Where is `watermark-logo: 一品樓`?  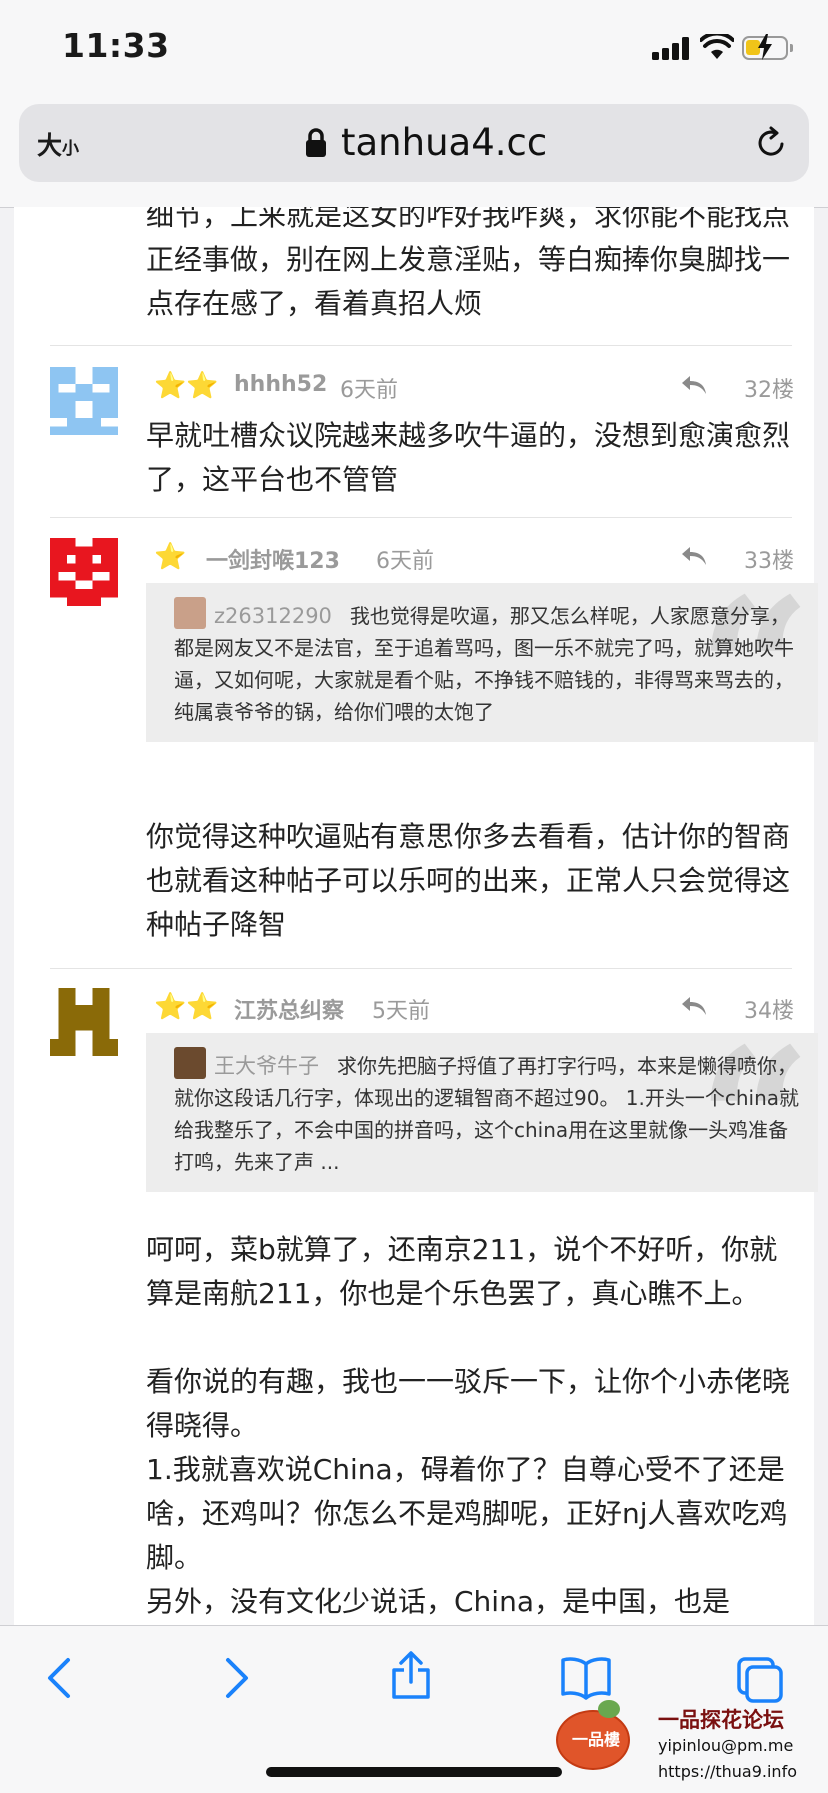
watermark-logo: 一品樓 is located at coordinates (593, 1740).